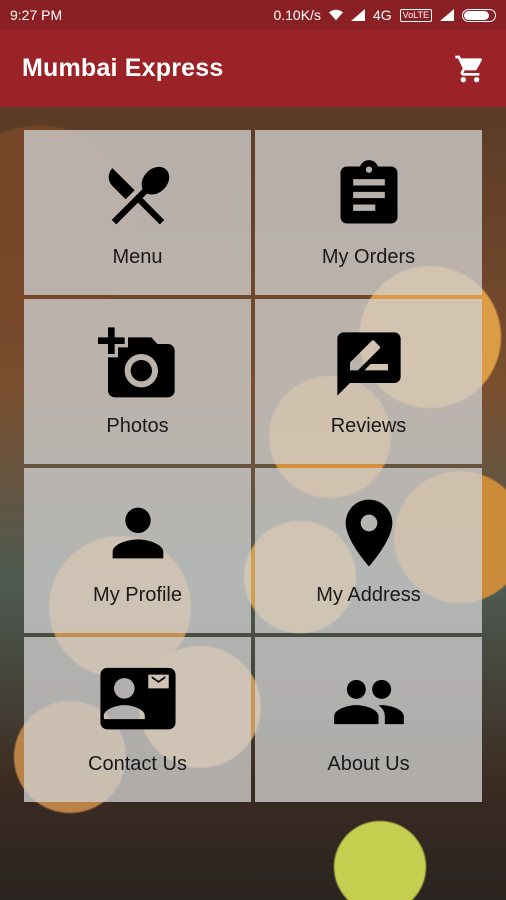  I want to click on tile-label: Contact Us, so click(137, 764).